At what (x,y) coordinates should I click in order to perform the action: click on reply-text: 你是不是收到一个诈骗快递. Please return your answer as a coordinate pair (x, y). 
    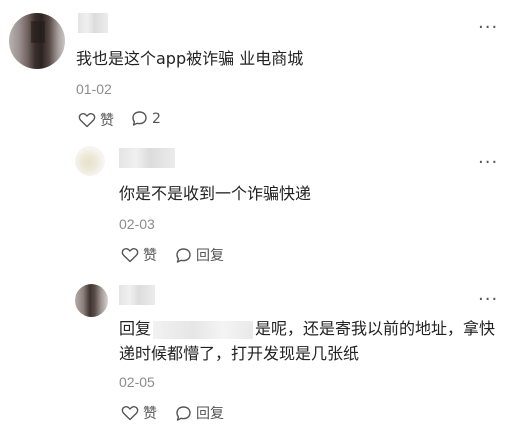
    Looking at the image, I should click on (215, 193).